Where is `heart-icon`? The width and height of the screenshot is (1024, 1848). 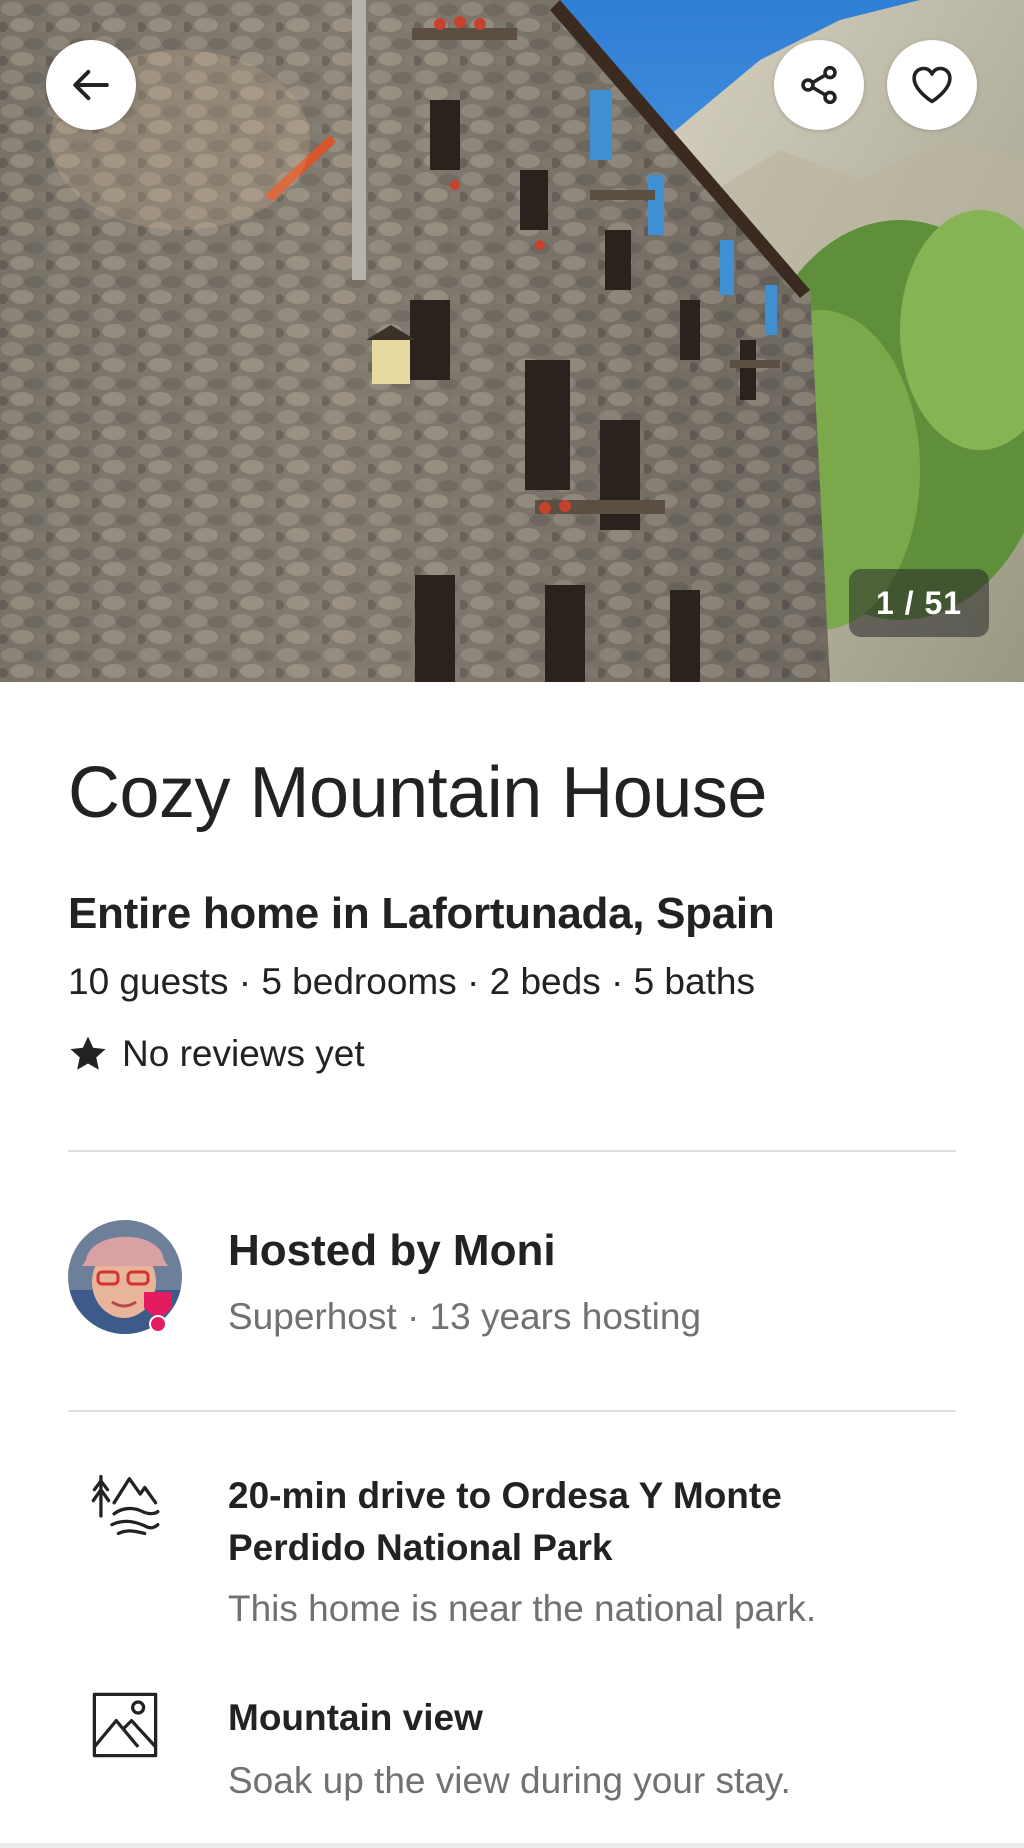 heart-icon is located at coordinates (932, 85).